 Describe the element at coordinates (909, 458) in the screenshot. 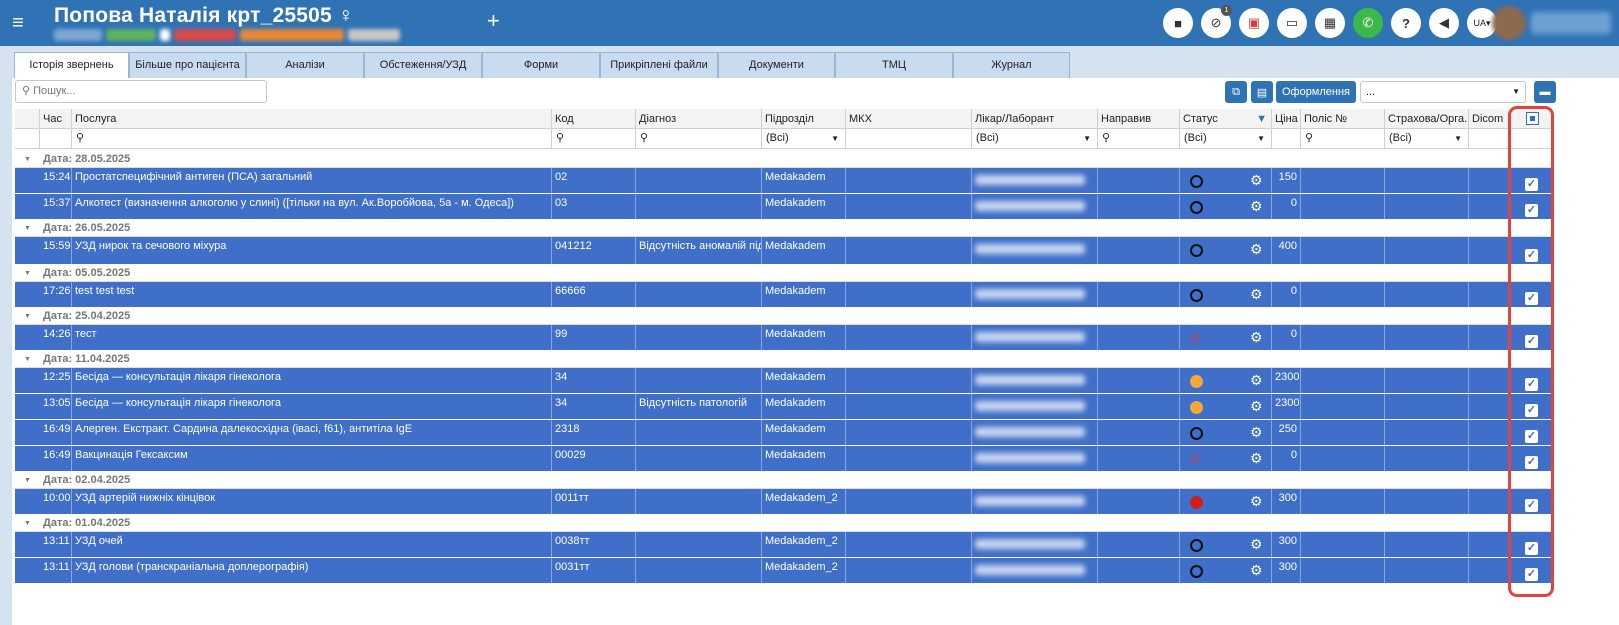

I see `cell-mkh` at that location.